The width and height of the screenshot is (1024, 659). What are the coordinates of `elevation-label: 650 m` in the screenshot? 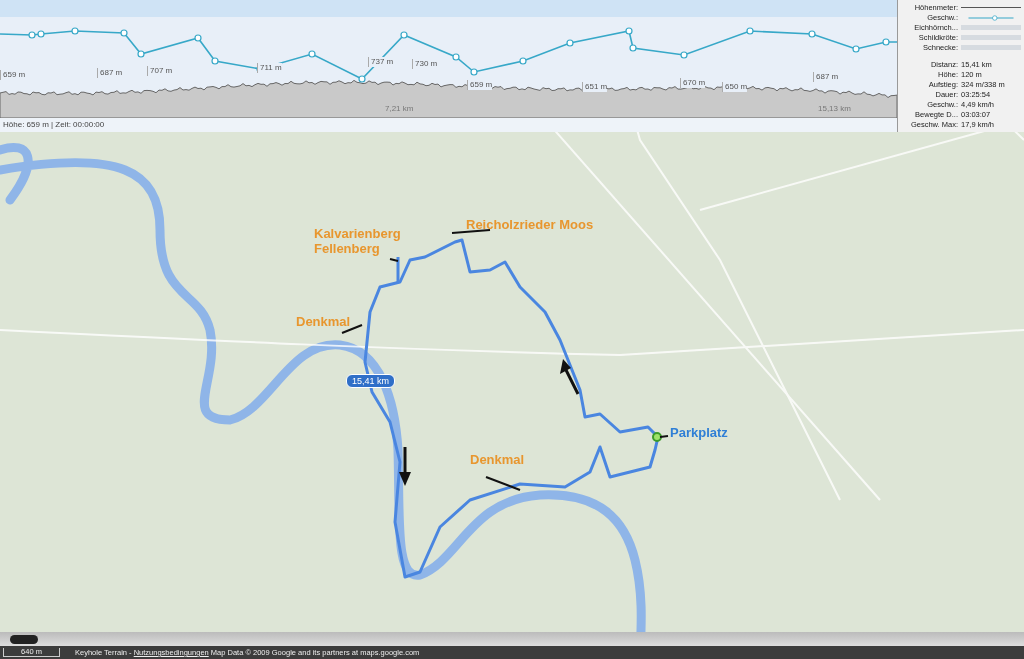 It's located at (735, 87).